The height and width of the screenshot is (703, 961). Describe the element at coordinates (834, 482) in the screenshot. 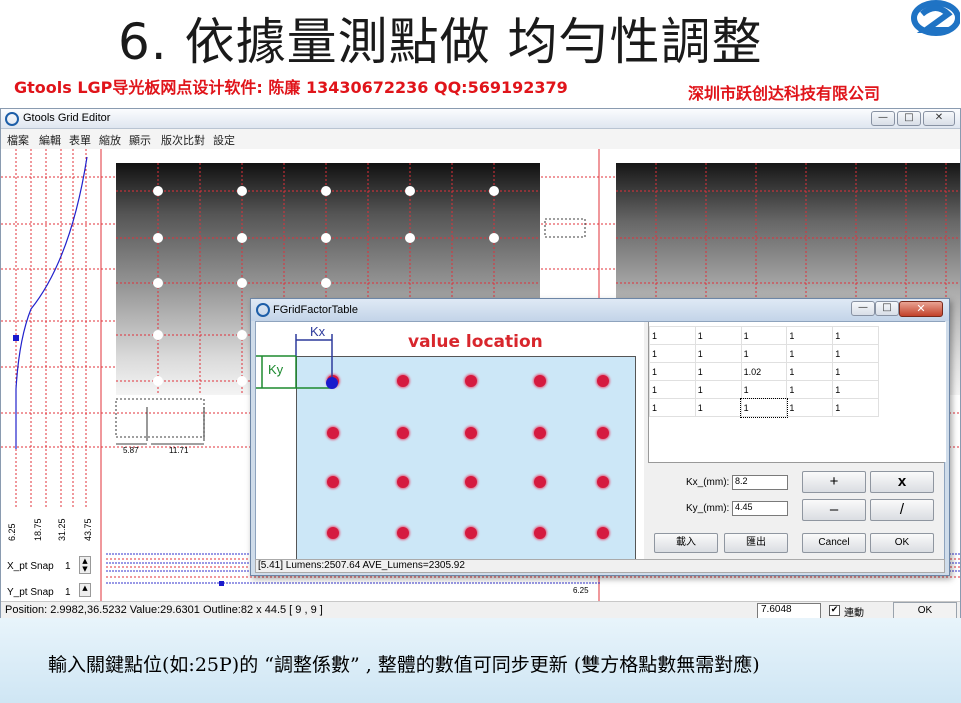

I see `add-button: +` at that location.